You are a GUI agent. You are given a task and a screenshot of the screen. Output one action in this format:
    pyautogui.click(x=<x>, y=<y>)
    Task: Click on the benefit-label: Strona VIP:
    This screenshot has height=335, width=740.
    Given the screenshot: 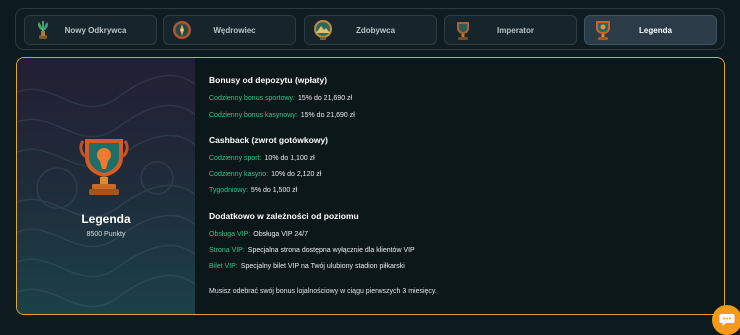 What is the action you would take?
    pyautogui.click(x=227, y=250)
    